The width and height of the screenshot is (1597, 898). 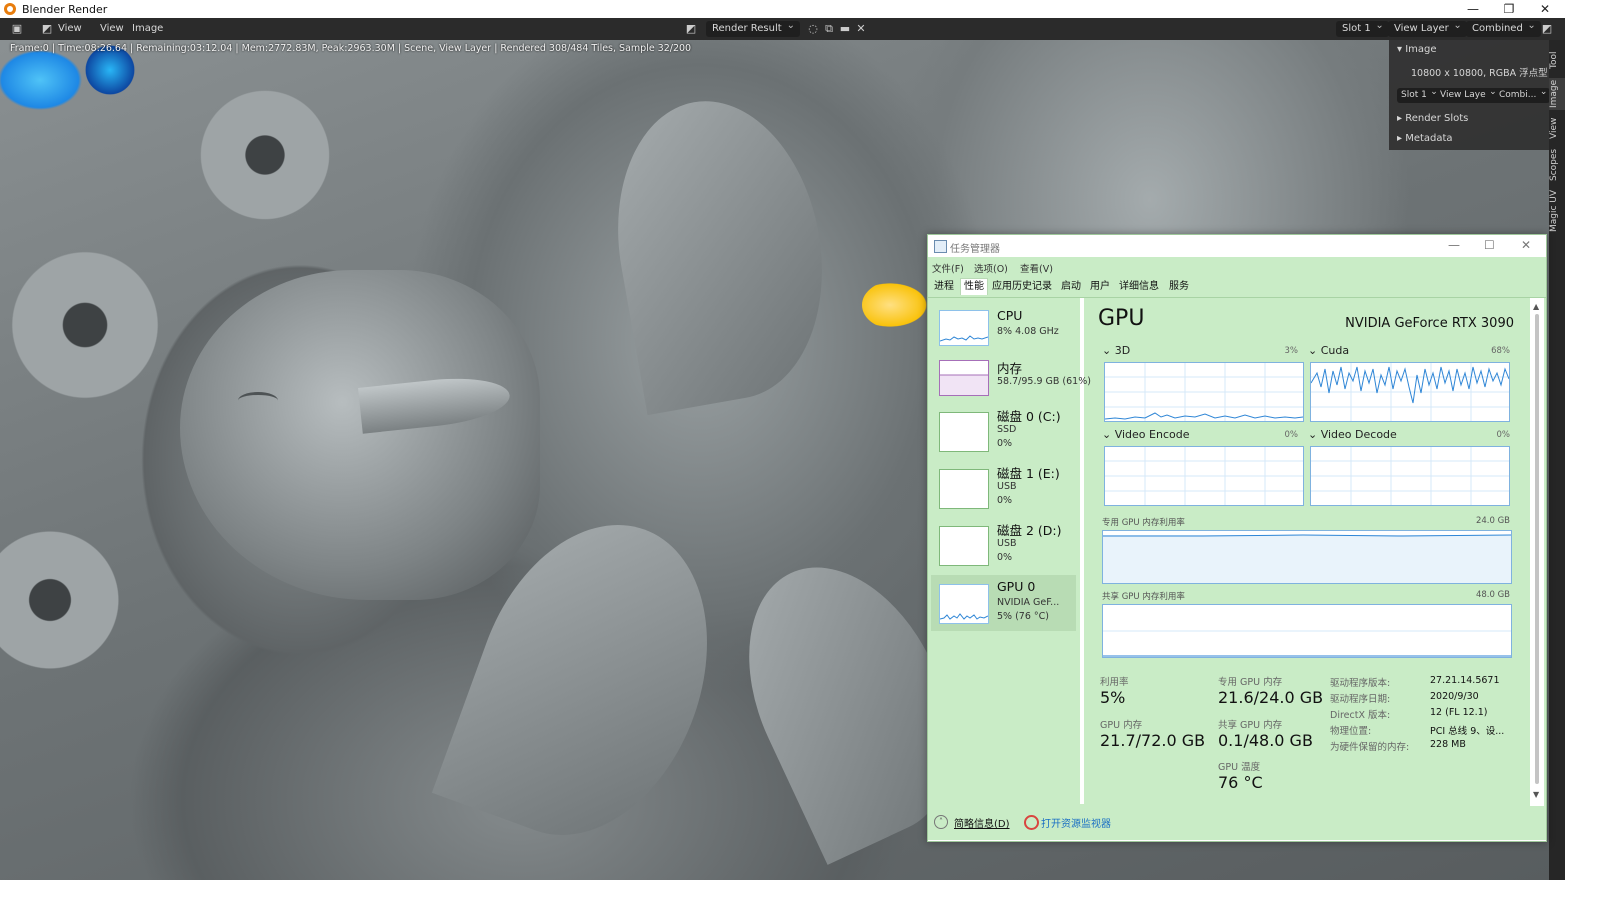 I want to click on tab-services: 服务, so click(x=1179, y=287).